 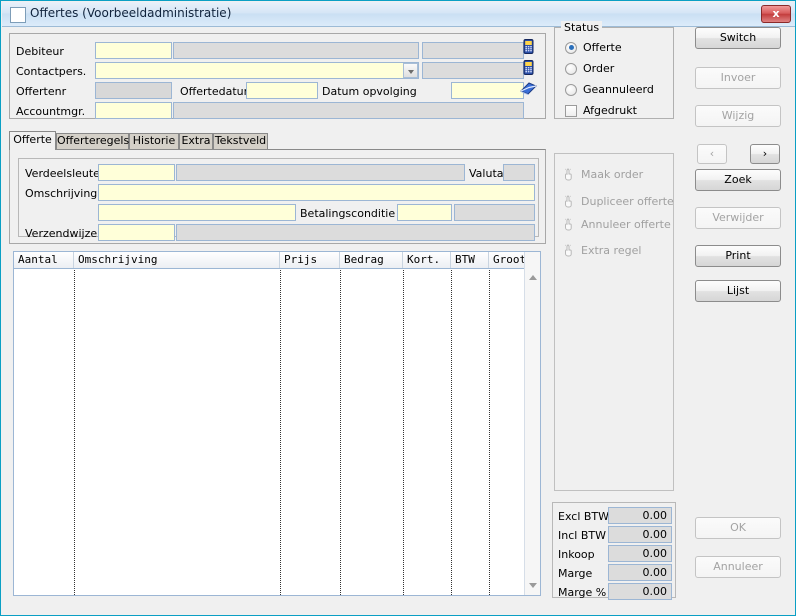 I want to click on radio-order-label: Order, so click(x=599, y=68).